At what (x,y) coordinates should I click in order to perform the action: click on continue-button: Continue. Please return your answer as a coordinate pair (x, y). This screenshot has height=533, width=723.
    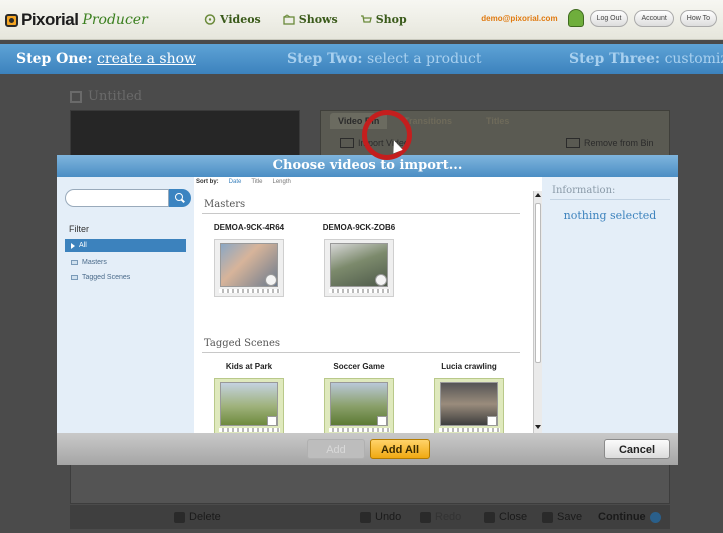
    Looking at the image, I should click on (629, 517).